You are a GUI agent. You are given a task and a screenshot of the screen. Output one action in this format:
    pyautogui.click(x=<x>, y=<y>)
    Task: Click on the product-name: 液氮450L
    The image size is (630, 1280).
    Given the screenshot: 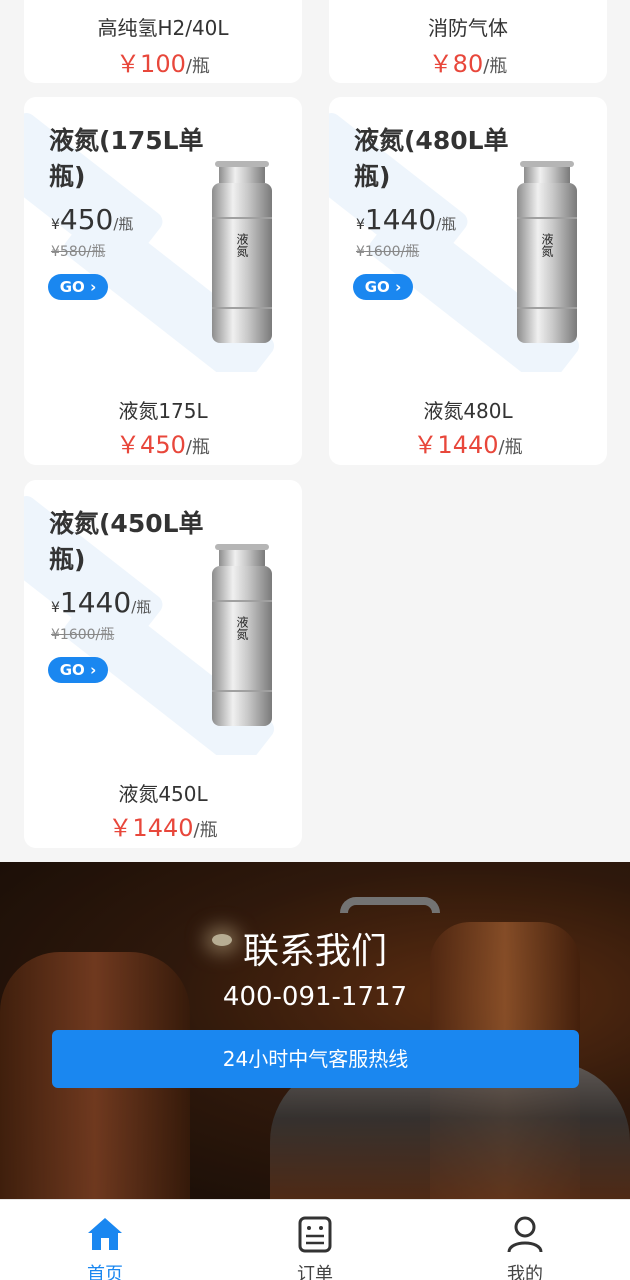 What is the action you would take?
    pyautogui.click(x=163, y=794)
    